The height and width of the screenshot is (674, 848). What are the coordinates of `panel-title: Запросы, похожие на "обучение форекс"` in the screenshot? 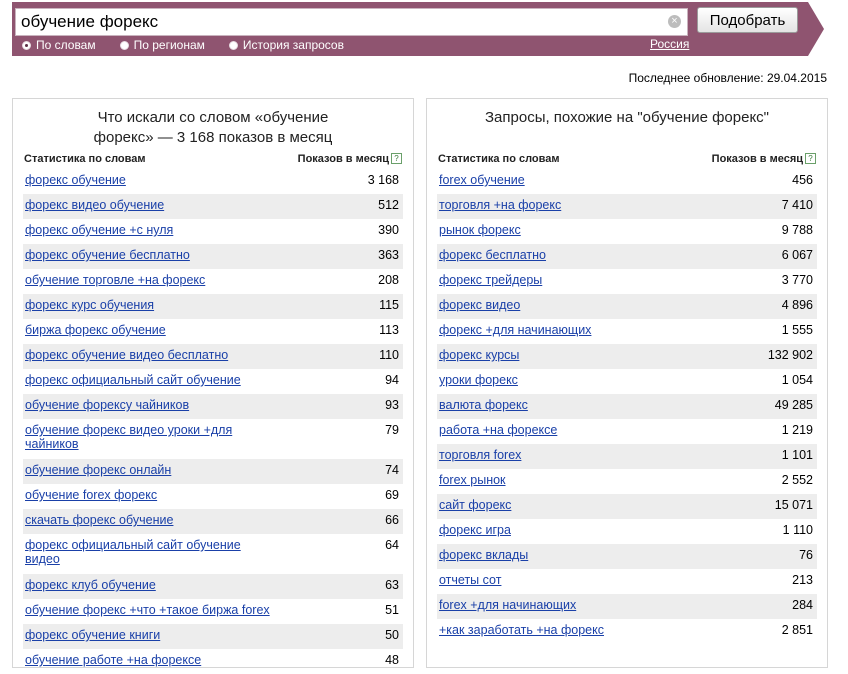 It's located at (627, 117).